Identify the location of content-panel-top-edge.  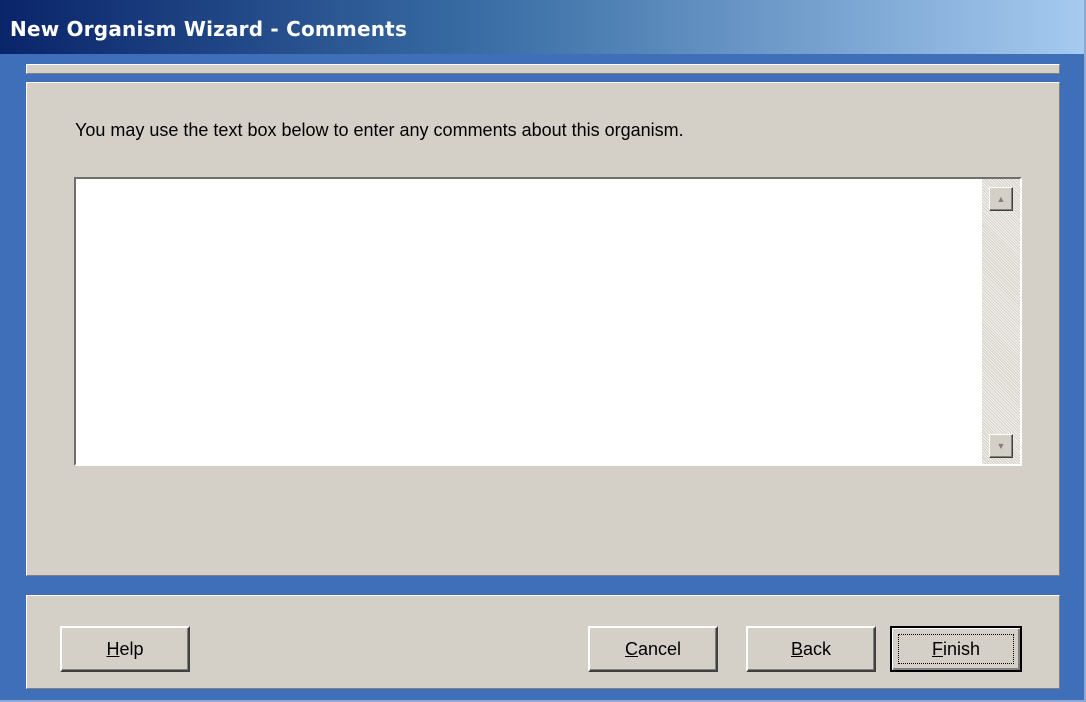
(543, 69).